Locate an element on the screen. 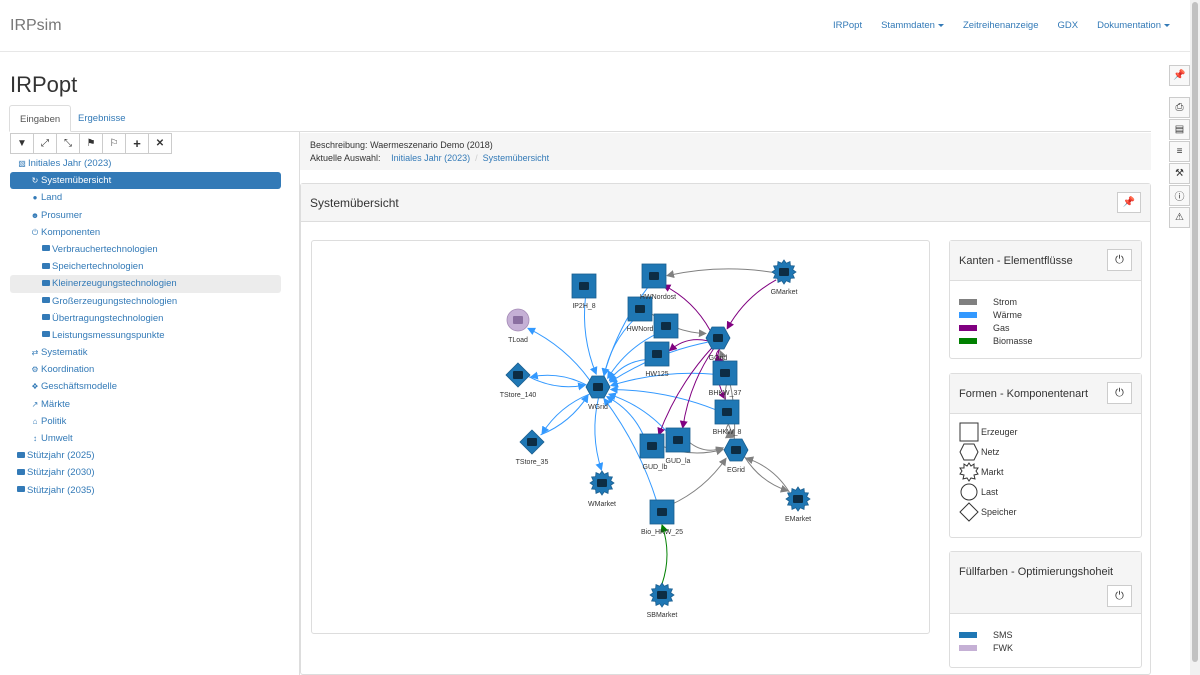 Image resolution: width=1200 pixels, height=675 pixels. graph-node-hwx is located at coordinates (666, 326).